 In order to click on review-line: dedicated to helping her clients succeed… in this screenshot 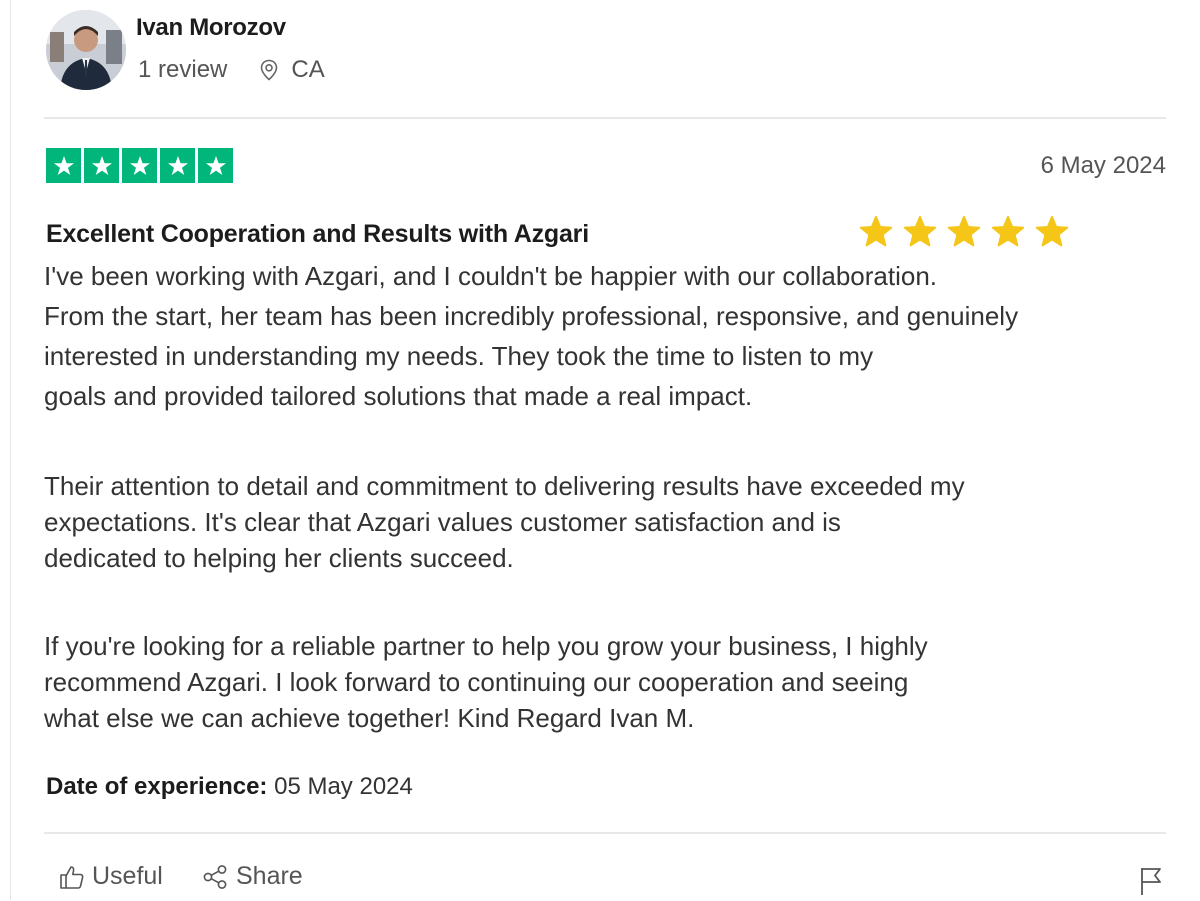, I will do `click(279, 558)`.